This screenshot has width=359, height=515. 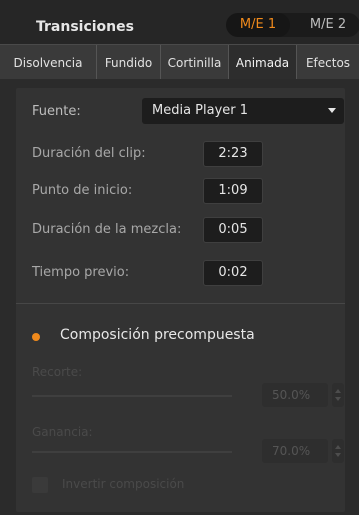 What do you see at coordinates (129, 62) in the screenshot?
I see `tab-fundido: Fundido` at bounding box center [129, 62].